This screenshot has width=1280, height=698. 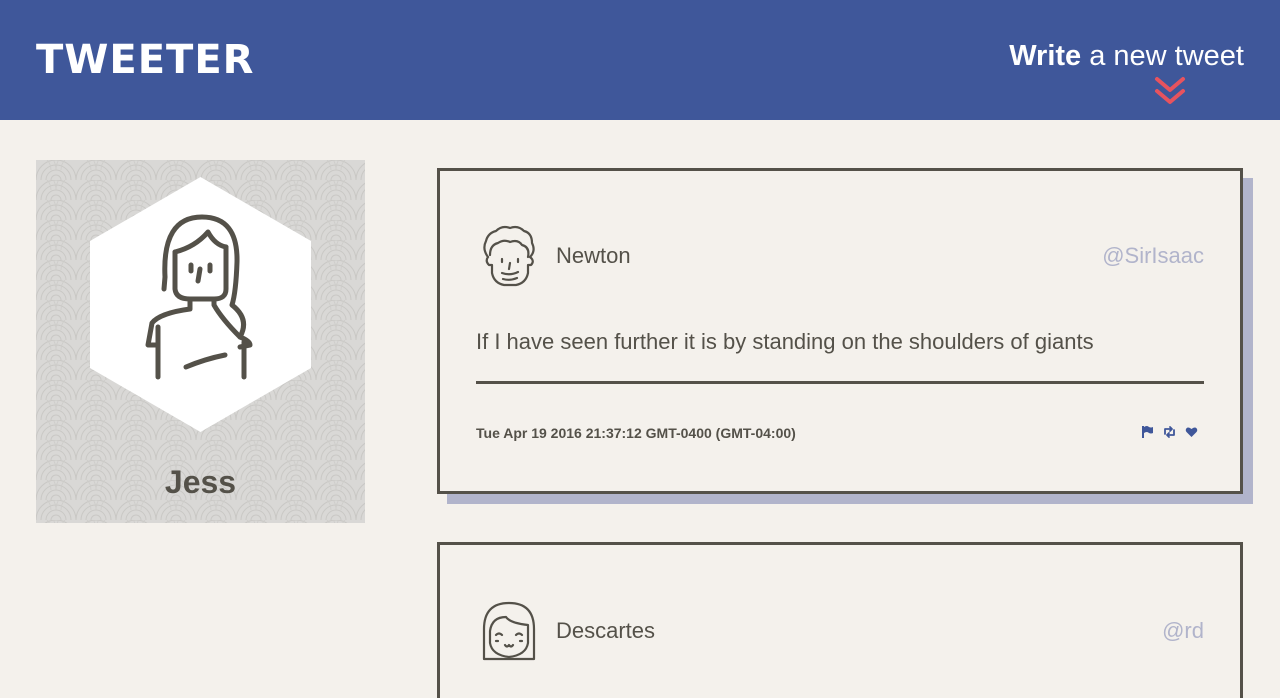 I want to click on curly-hair-man-avatar-icon, so click(x=509, y=256).